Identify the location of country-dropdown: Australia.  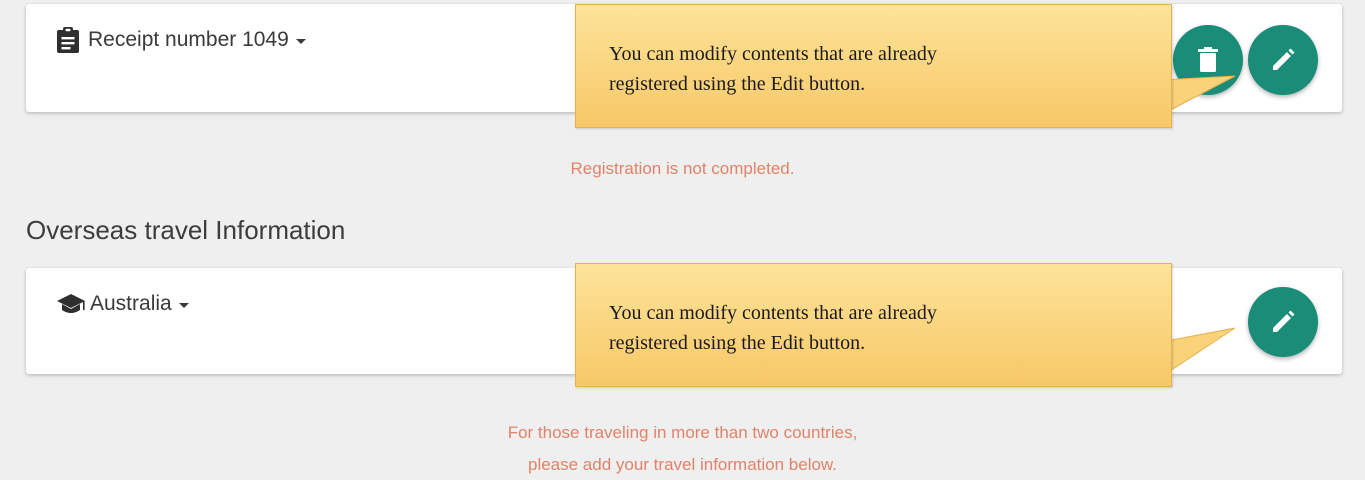
(122, 304).